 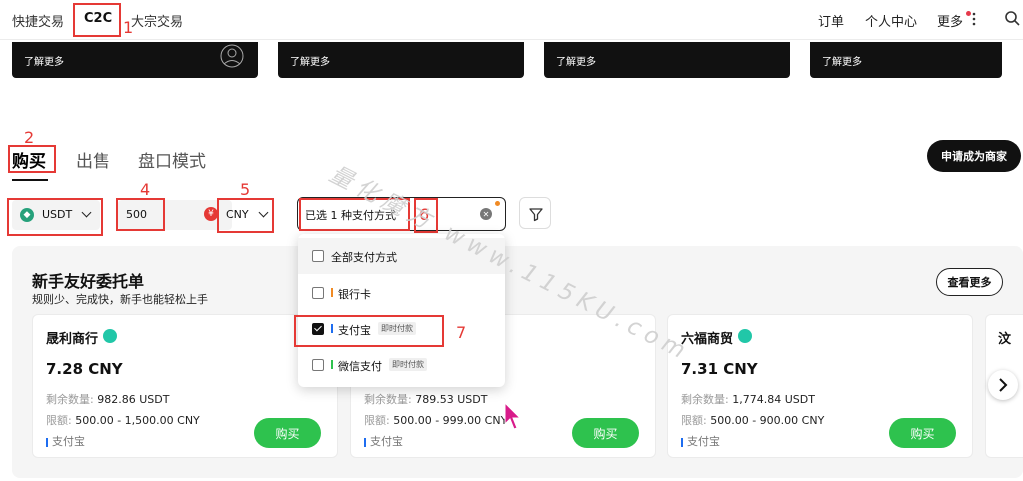 I want to click on nav-more: 更多, so click(x=950, y=20).